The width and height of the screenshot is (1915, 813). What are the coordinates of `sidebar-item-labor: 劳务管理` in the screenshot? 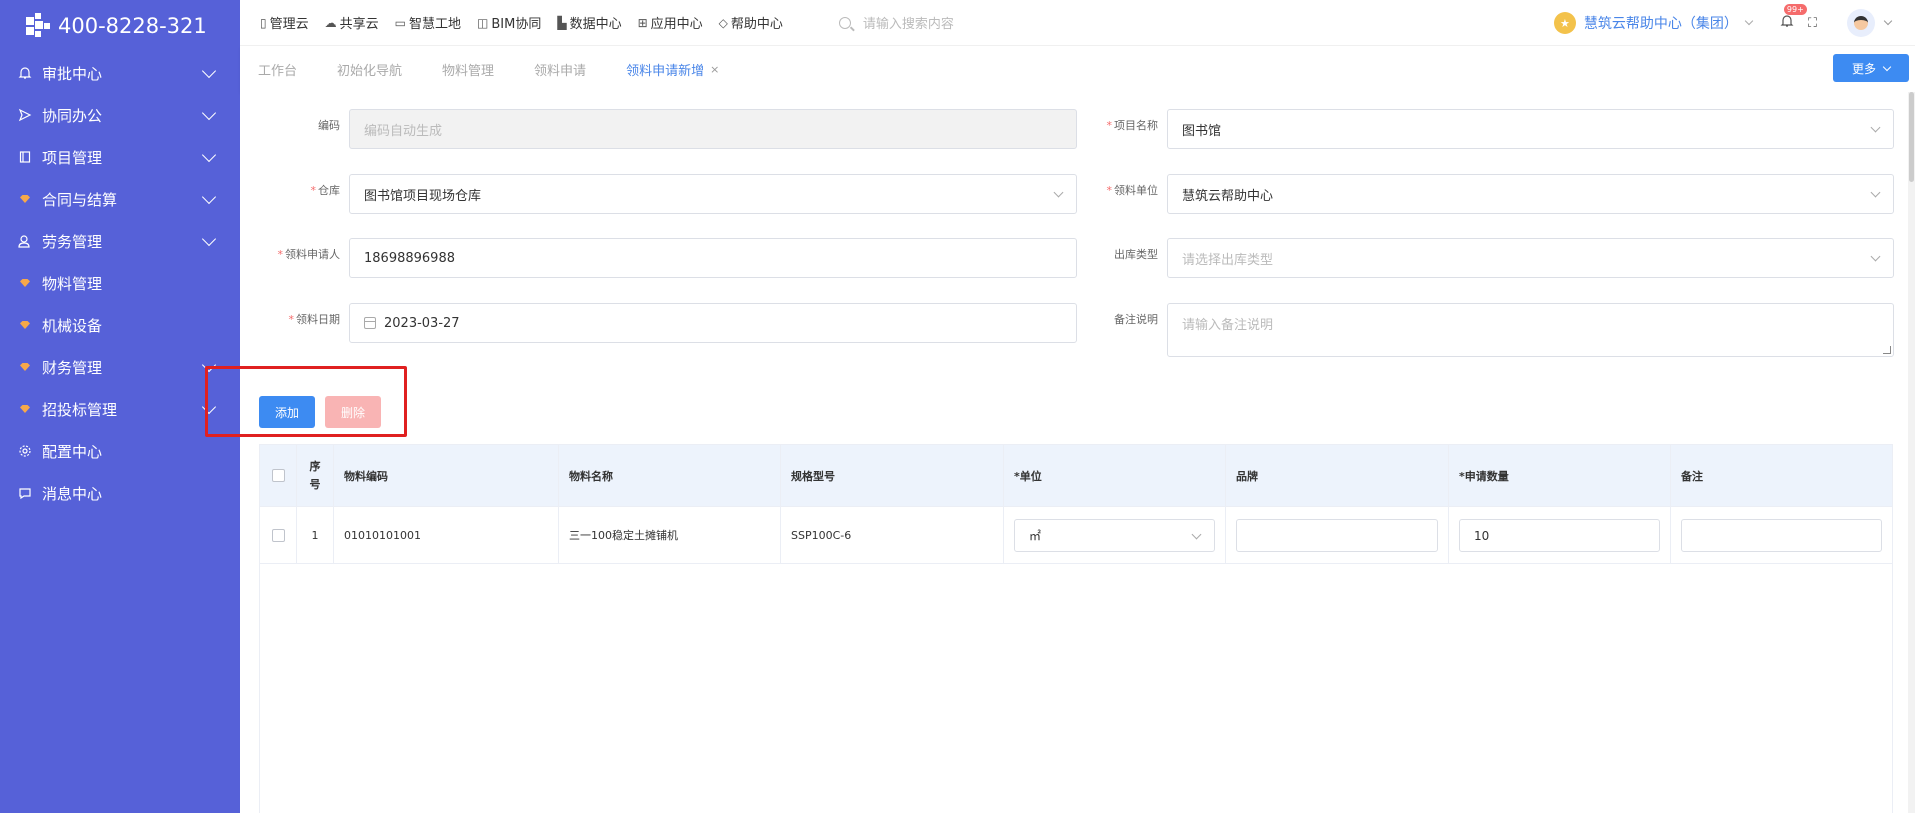 It's located at (120, 241).